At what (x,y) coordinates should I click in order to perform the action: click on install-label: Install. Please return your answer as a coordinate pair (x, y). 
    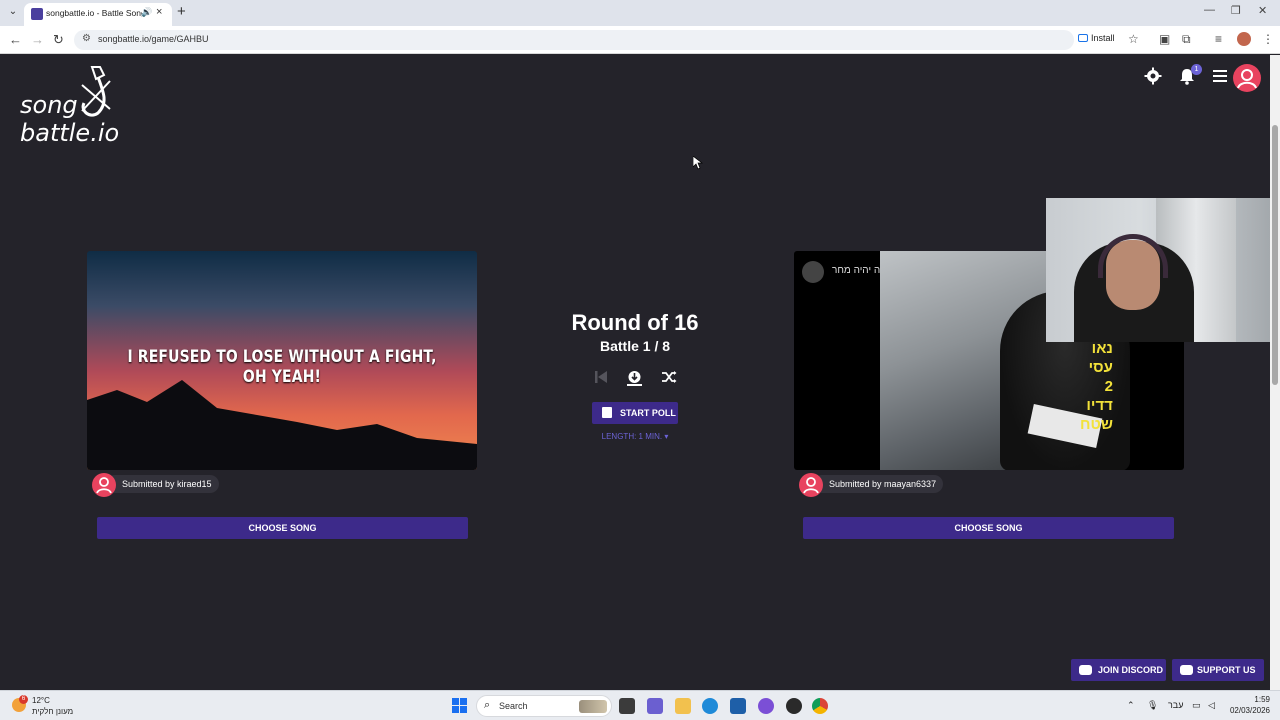
    Looking at the image, I should click on (1103, 38).